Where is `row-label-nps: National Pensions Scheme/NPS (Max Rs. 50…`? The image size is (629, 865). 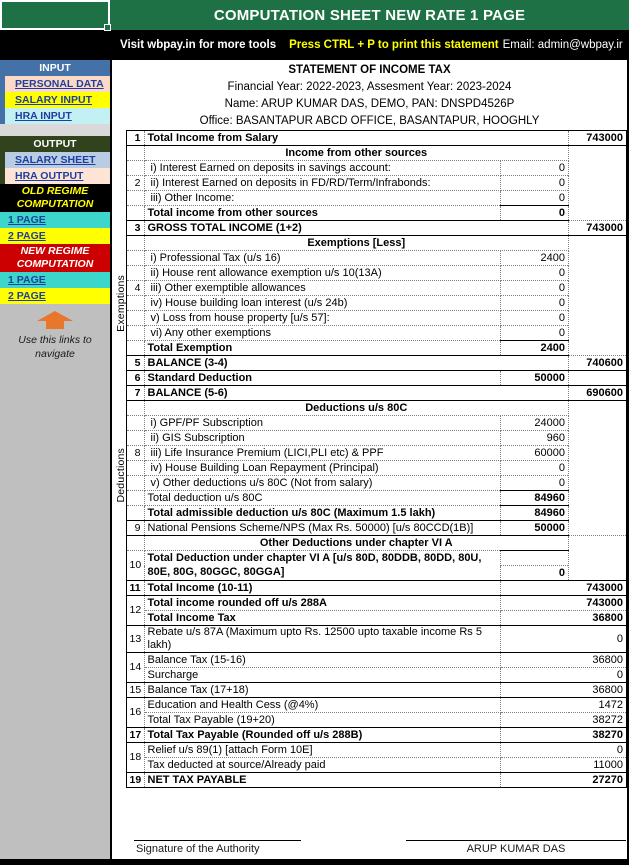 row-label-nps: National Pensions Scheme/NPS (Max Rs. 50… is located at coordinates (322, 528).